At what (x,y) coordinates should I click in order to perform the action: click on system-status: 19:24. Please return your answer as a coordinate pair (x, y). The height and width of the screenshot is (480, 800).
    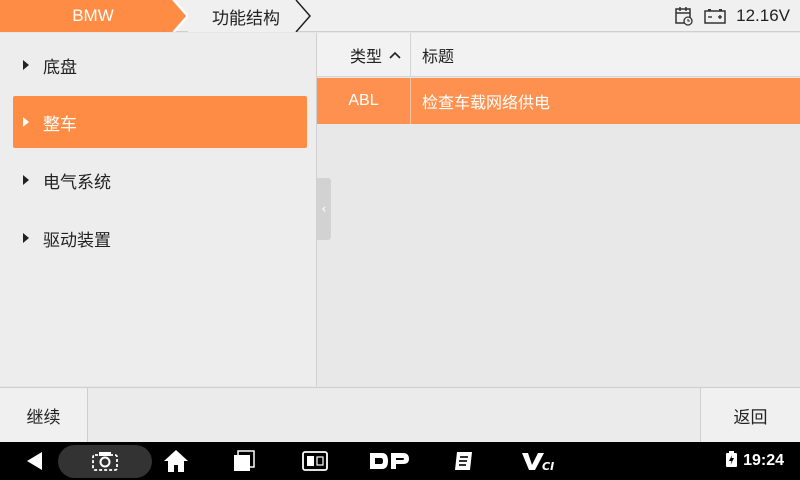
    Looking at the image, I should click on (743, 461).